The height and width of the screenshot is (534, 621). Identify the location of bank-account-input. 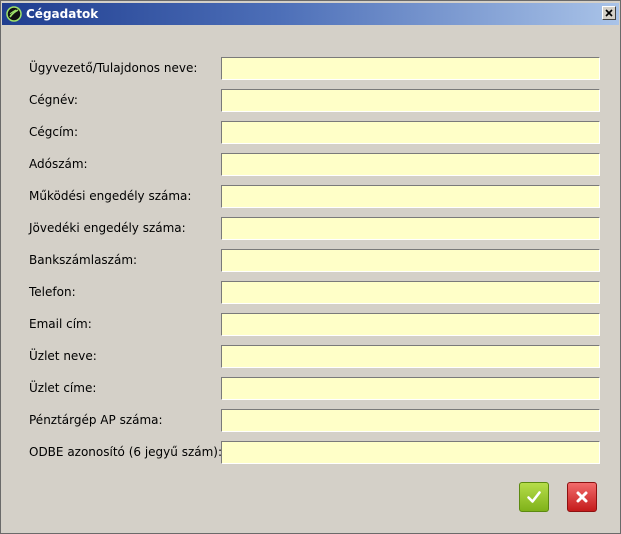
(410, 260).